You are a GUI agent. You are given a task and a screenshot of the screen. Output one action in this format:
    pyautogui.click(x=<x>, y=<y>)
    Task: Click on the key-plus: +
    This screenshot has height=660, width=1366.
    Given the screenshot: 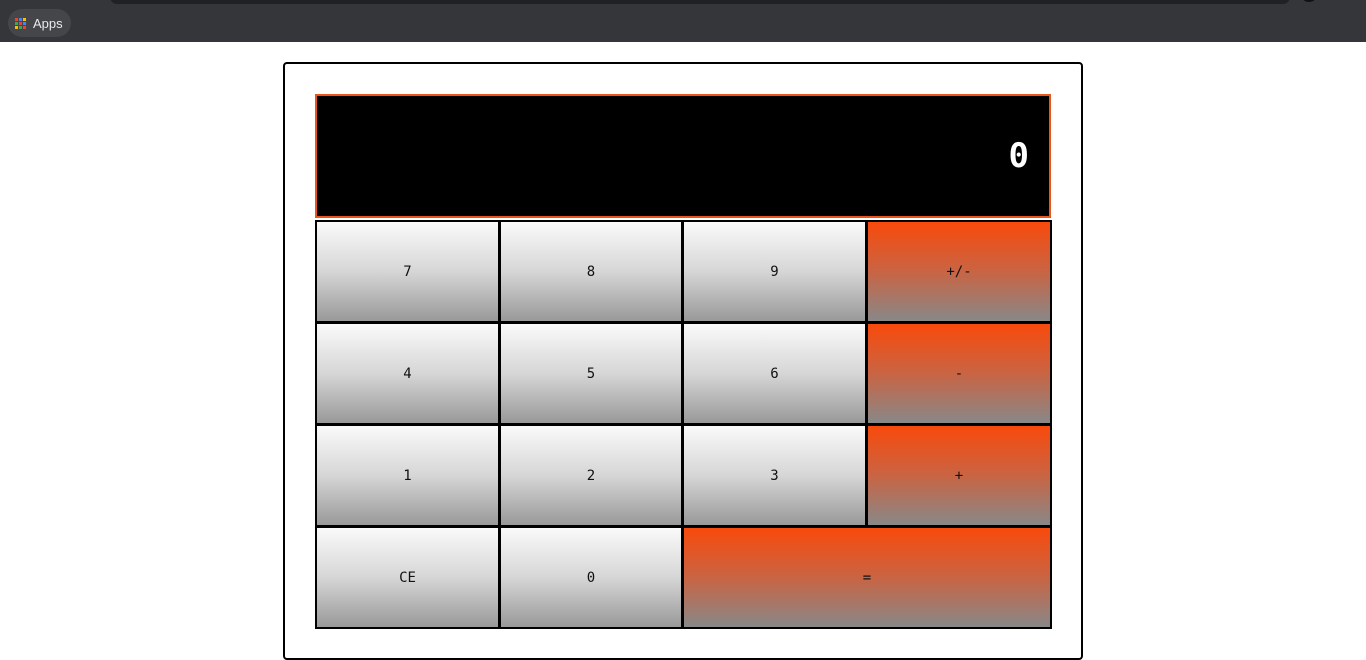 What is the action you would take?
    pyautogui.click(x=959, y=475)
    